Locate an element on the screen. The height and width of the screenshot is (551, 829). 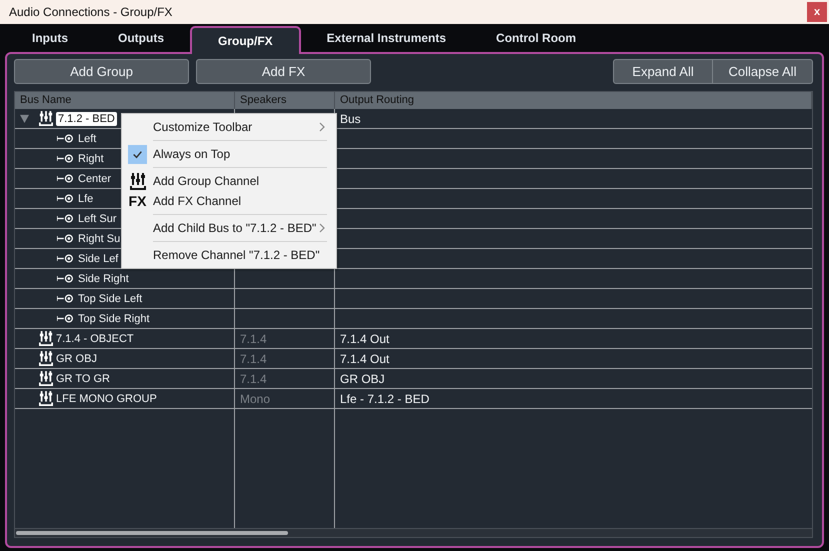
horizontal-scrollbar is located at coordinates (413, 532).